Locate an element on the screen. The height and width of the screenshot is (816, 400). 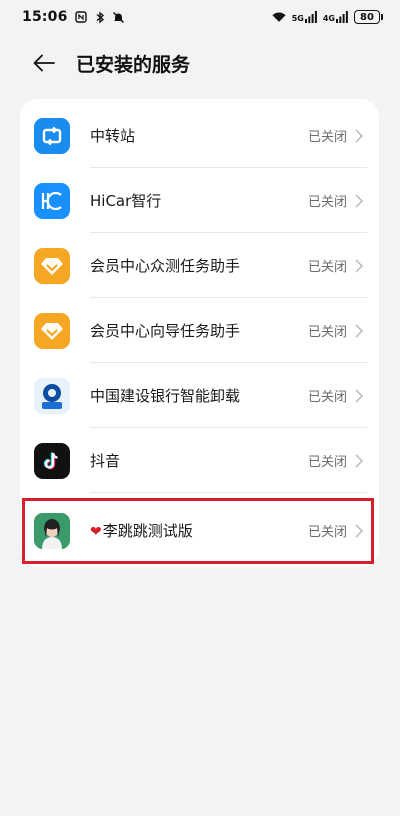
service-name: 中国建设银行智能卸载 is located at coordinates (165, 396).